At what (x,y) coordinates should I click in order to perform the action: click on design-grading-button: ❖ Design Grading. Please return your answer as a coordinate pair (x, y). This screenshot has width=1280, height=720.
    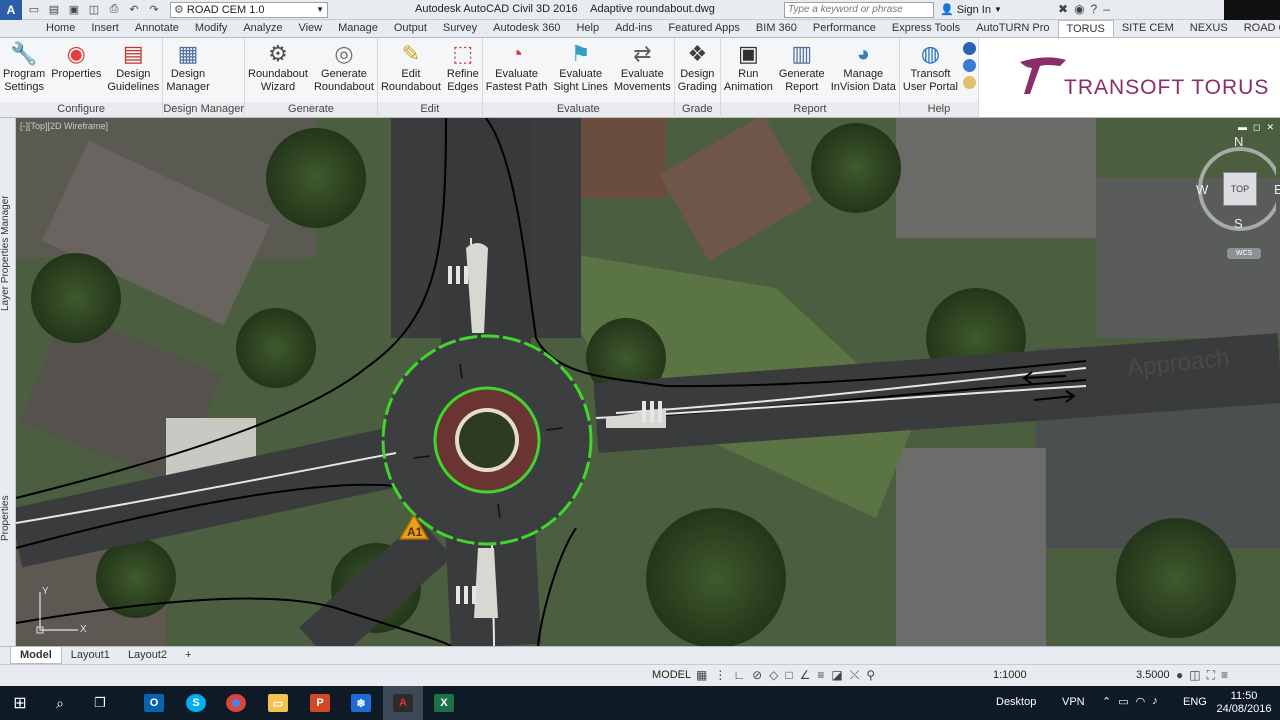
    Looking at the image, I should click on (697, 70).